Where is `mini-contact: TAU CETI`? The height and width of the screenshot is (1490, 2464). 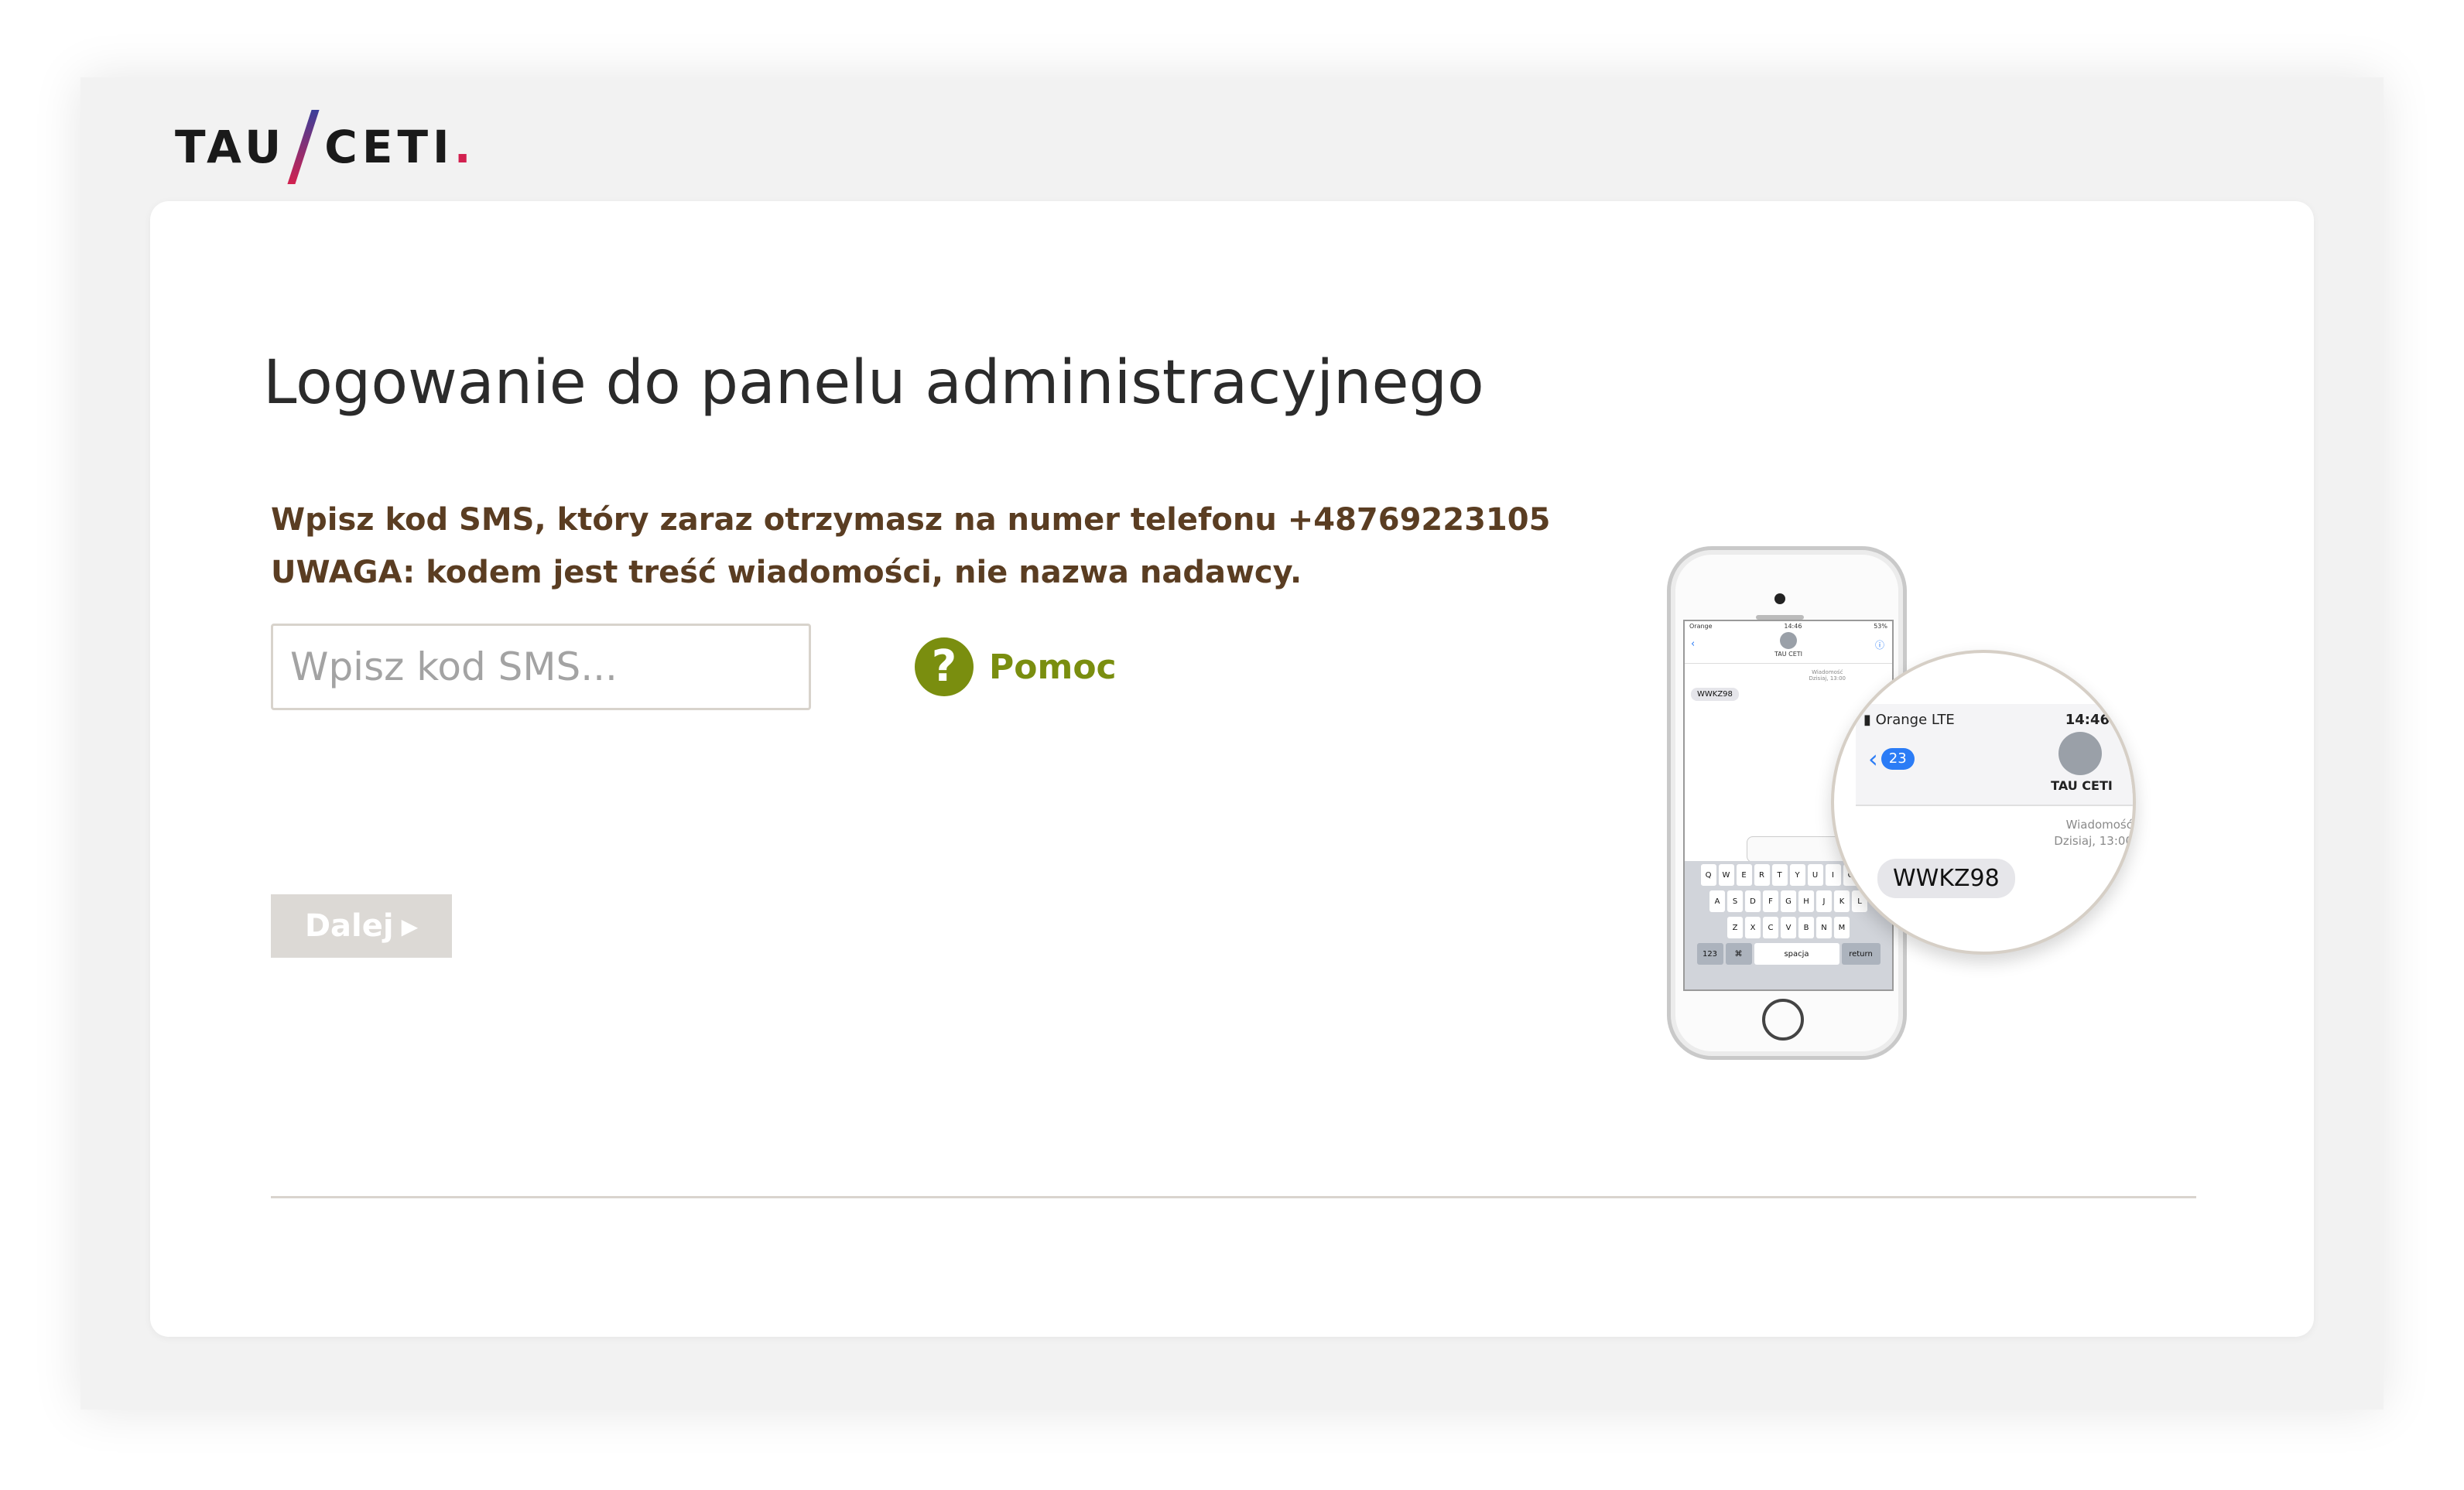
mini-contact: TAU CETI is located at coordinates (1788, 645).